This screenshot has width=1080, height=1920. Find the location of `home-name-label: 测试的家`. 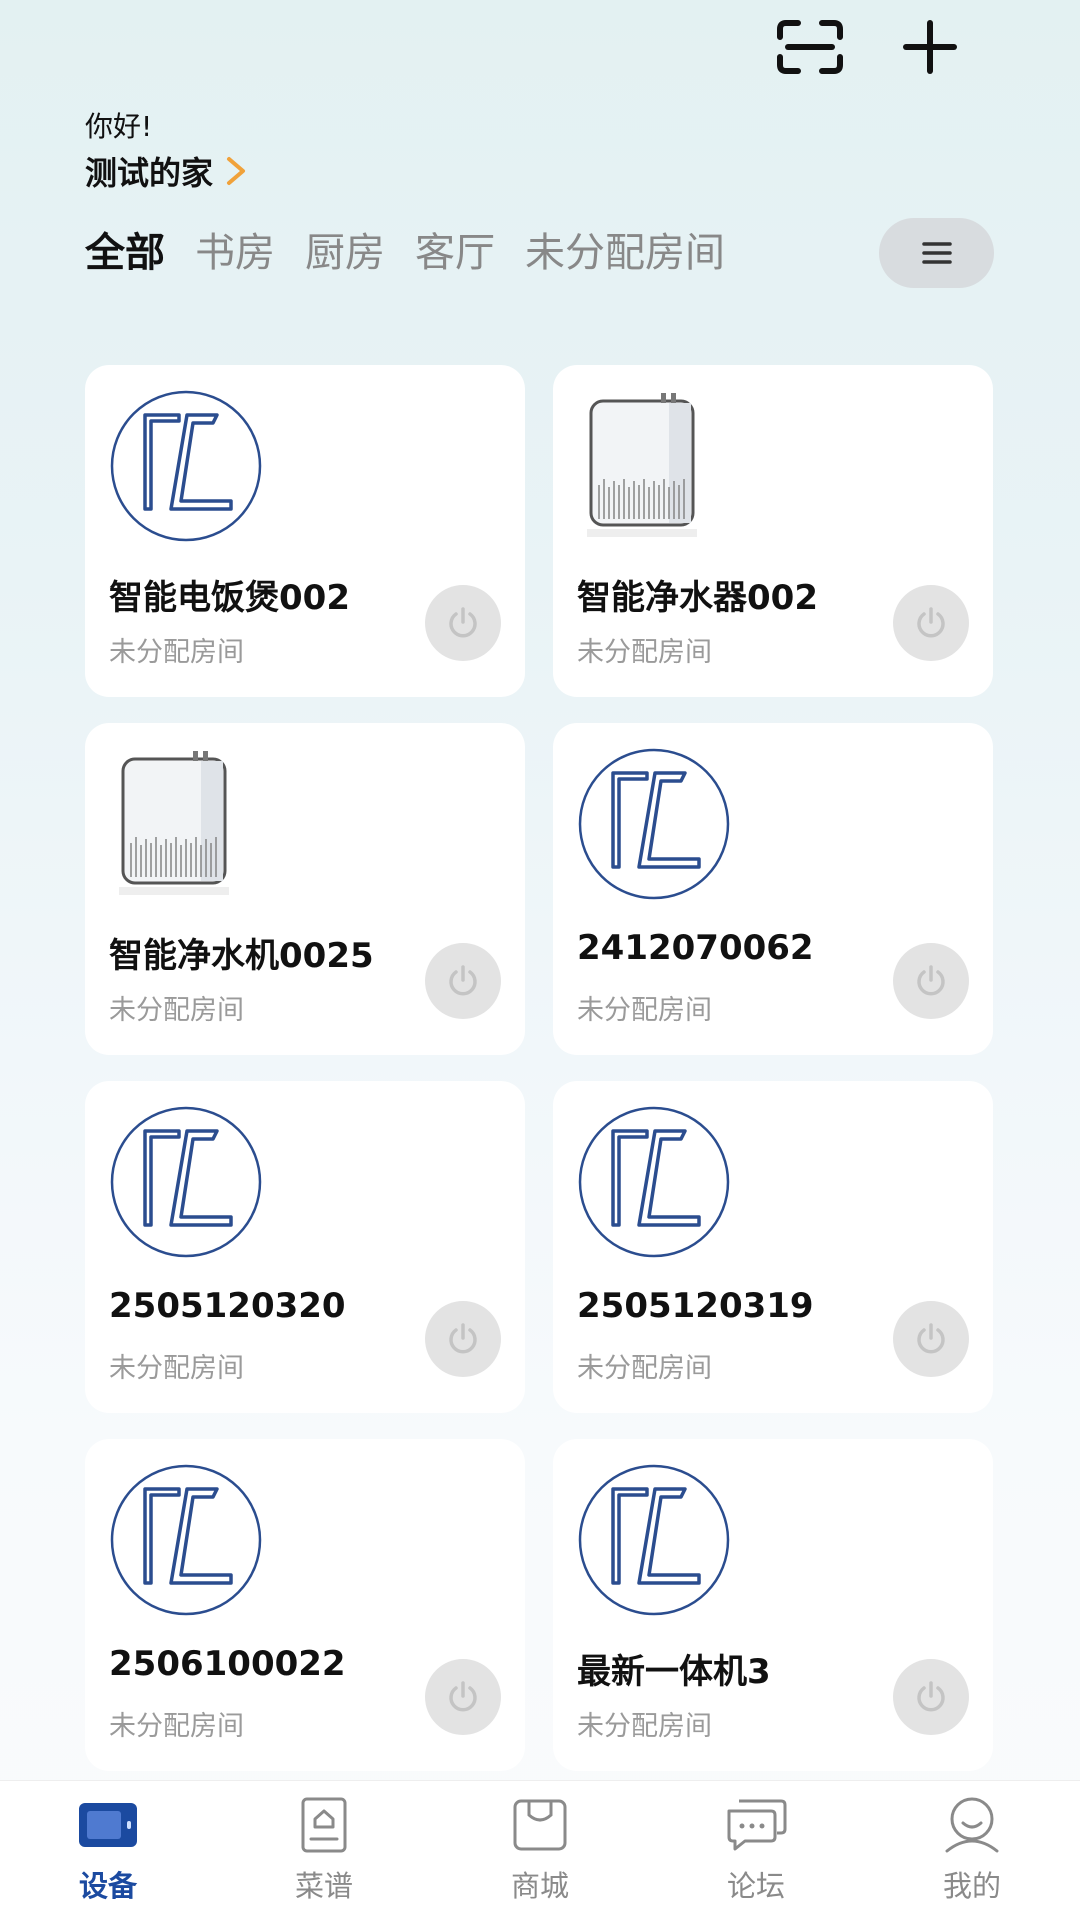

home-name-label: 测试的家 is located at coordinates (149, 173).